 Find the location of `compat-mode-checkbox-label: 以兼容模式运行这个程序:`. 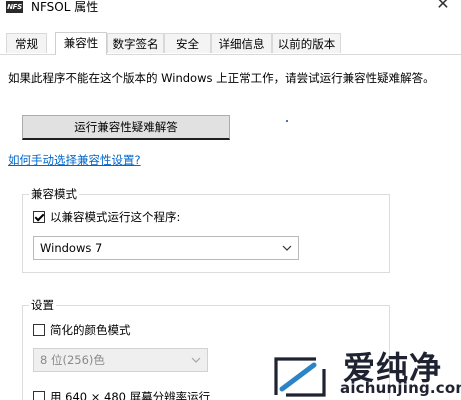

compat-mode-checkbox-label: 以兼容模式运行这个程序: is located at coordinates (115, 217).